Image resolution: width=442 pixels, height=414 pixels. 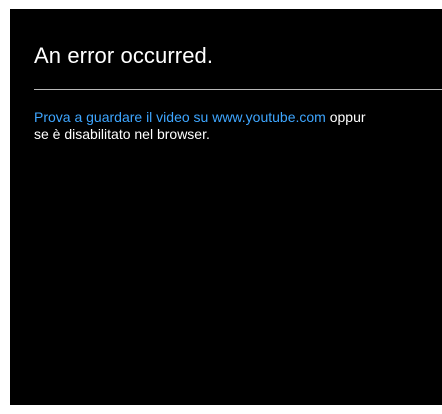 What do you see at coordinates (345, 117) in the screenshot?
I see `error-message-text: oppur` at bounding box center [345, 117].